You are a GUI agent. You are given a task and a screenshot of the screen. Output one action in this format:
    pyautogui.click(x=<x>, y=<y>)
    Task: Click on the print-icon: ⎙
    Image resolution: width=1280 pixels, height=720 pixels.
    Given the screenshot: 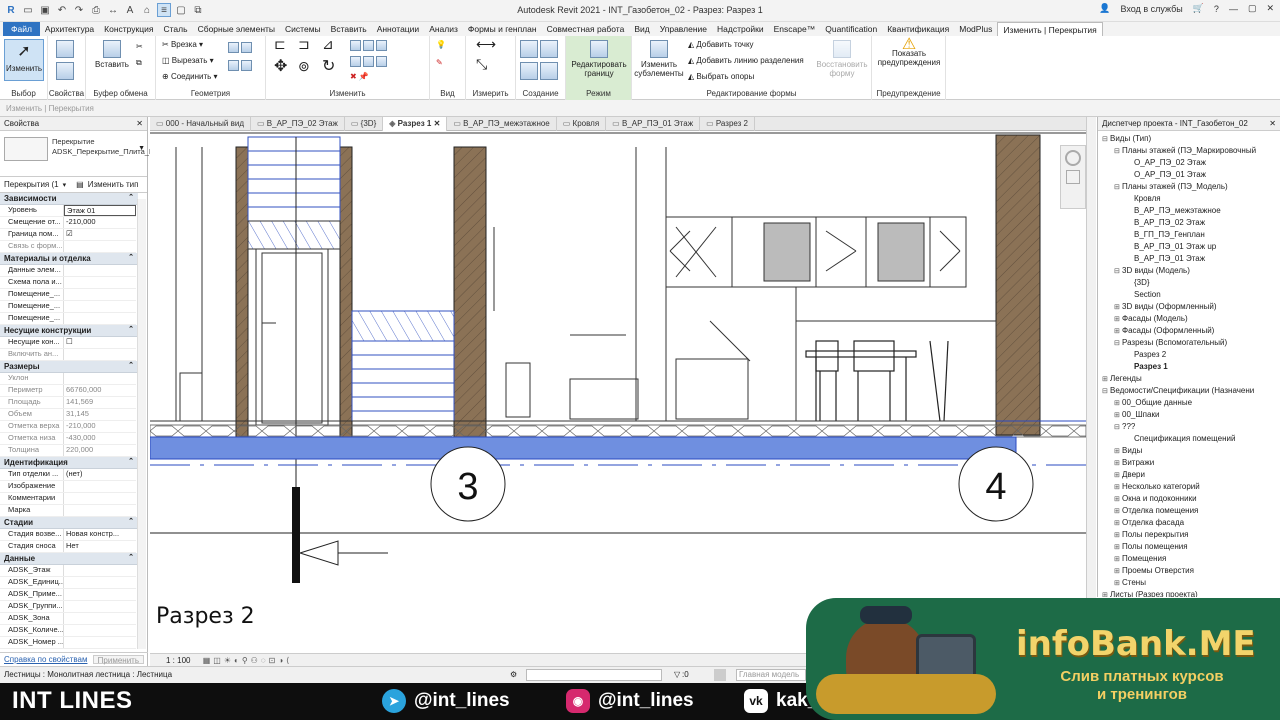 What is the action you would take?
    pyautogui.click(x=96, y=10)
    